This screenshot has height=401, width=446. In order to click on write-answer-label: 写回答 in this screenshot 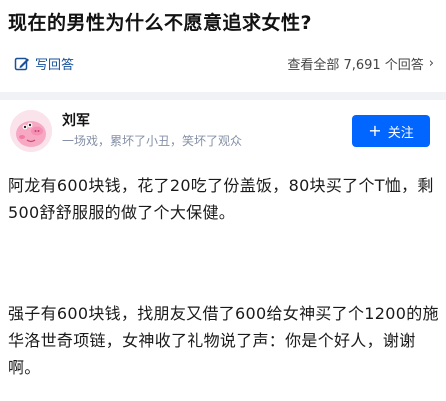, I will do `click(55, 65)`.